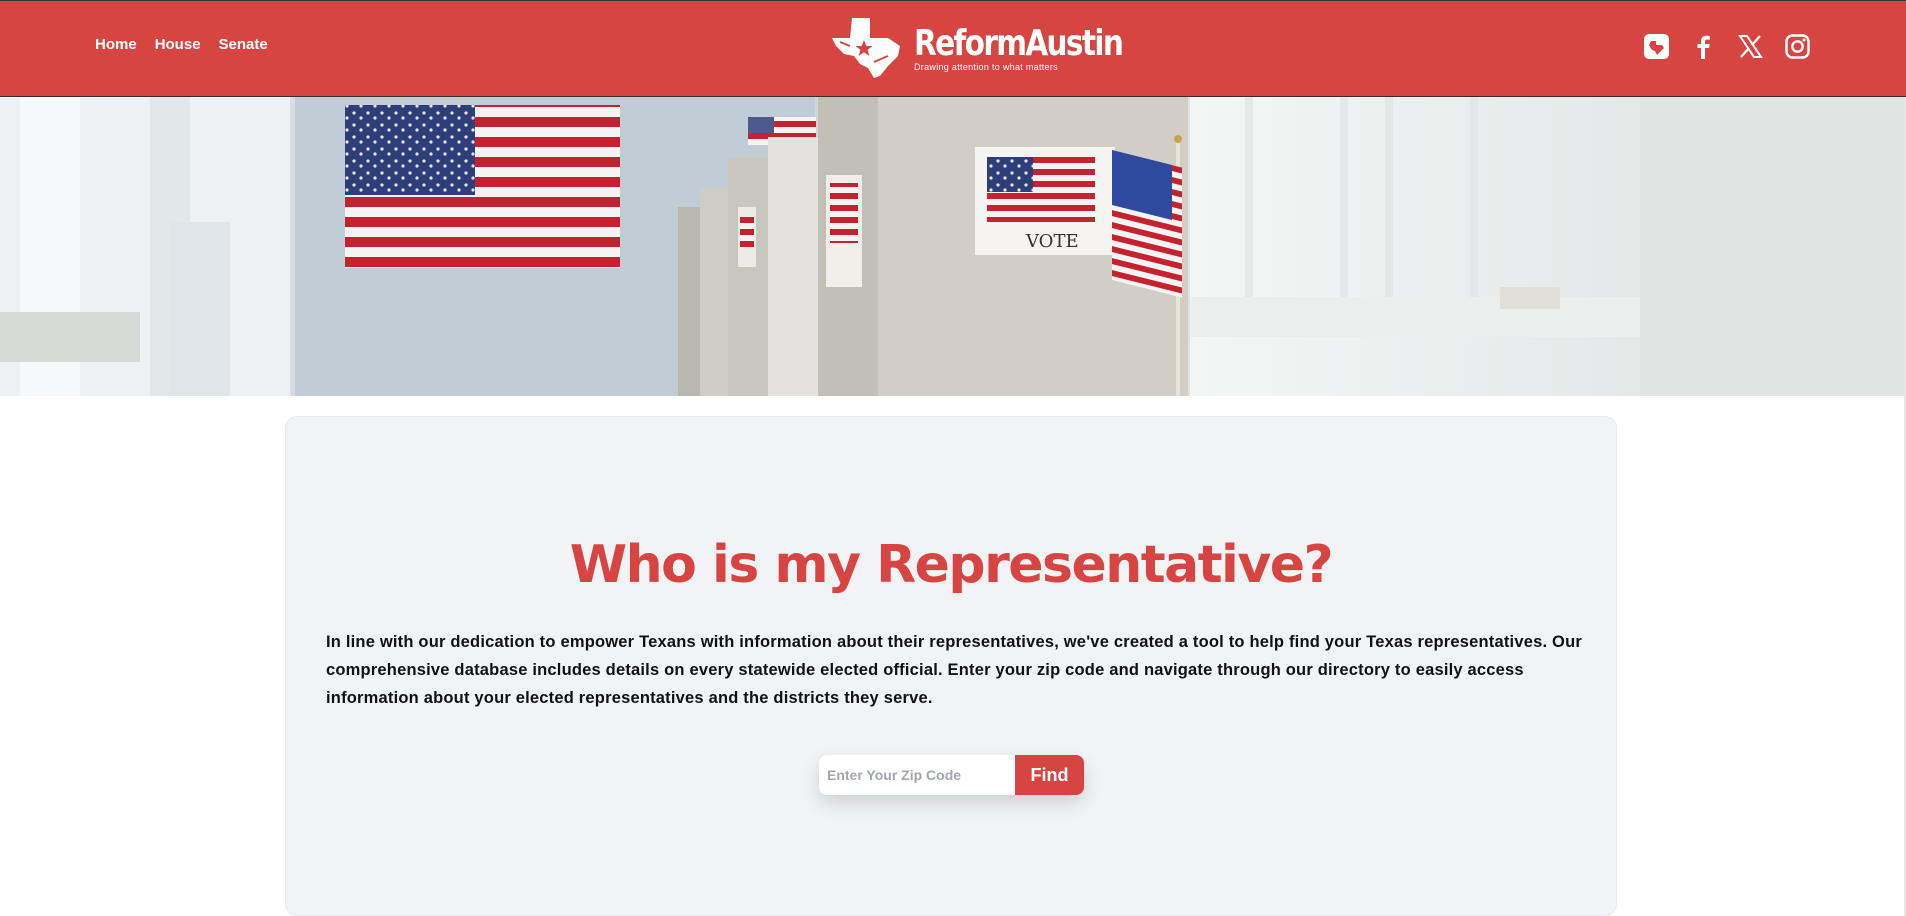 This screenshot has width=1906, height=916. What do you see at coordinates (1019, 43) in the screenshot?
I see `logo-name: ReformAustin` at bounding box center [1019, 43].